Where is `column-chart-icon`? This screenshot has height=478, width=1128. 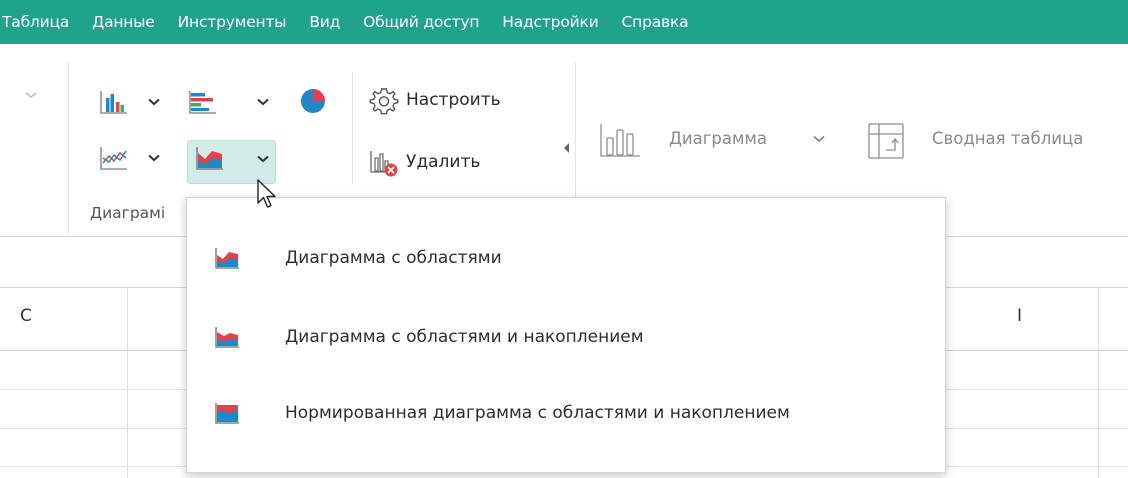
column-chart-icon is located at coordinates (114, 102).